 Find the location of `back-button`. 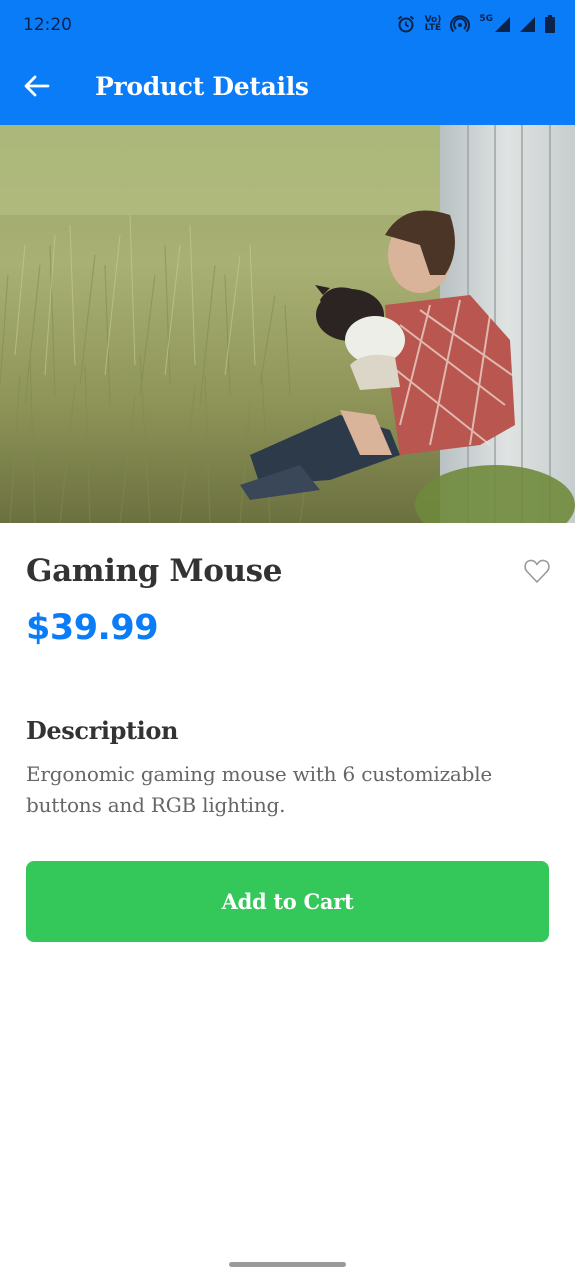

back-button is located at coordinates (37, 88).